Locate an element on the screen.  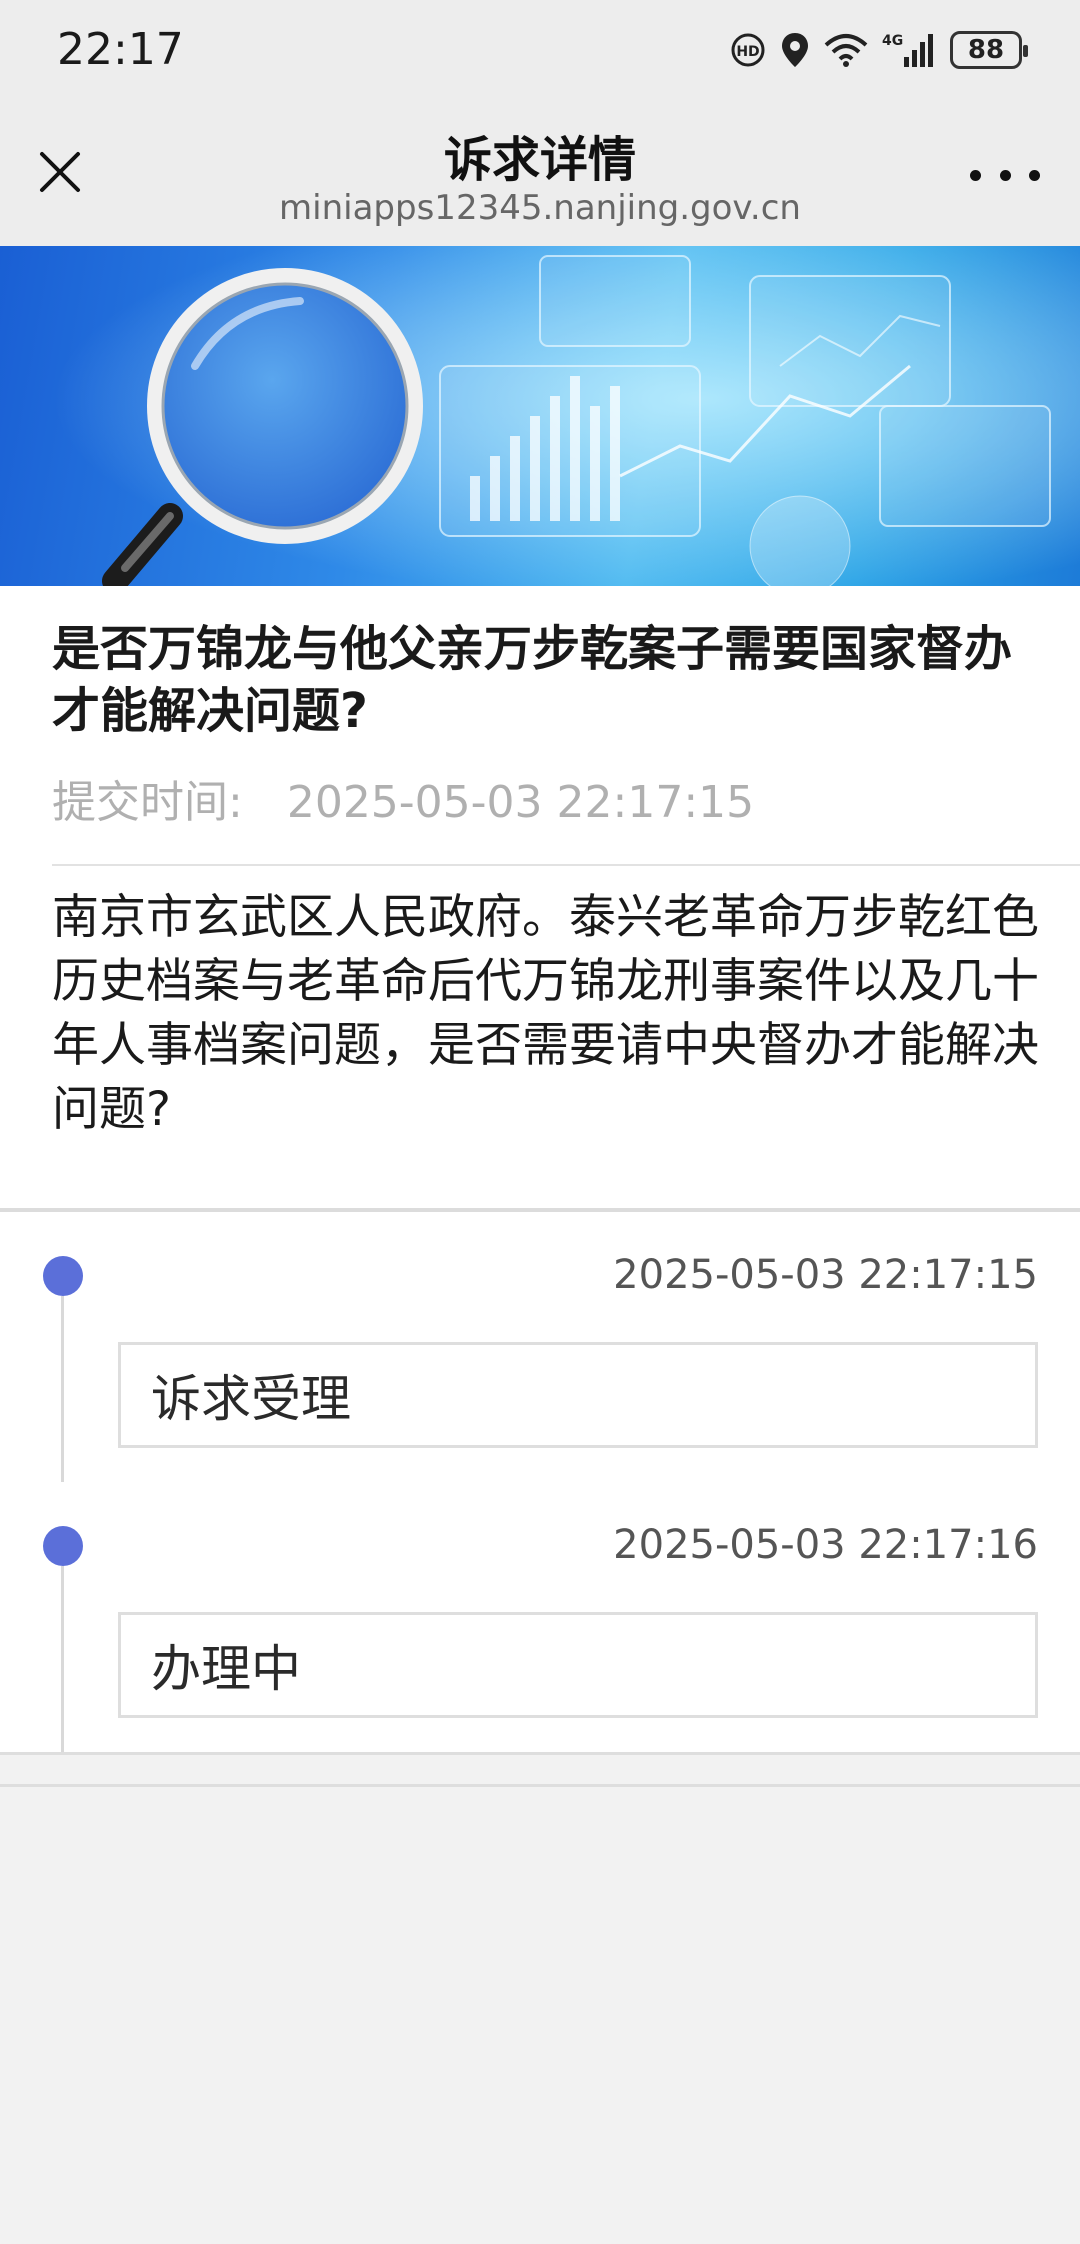
submit-time-value: 2025-05-03 22:17:15 is located at coordinates (520, 802).